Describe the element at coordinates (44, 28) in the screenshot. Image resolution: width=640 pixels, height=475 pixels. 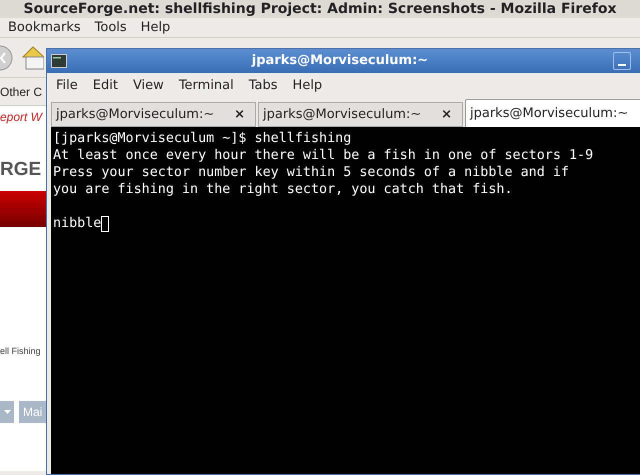
I see `menu-item: Bookmarks` at that location.